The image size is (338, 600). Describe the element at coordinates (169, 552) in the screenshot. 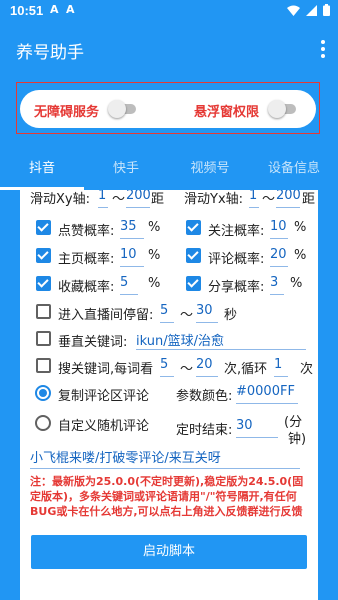

I see `start-script-button: 启动脚本` at that location.